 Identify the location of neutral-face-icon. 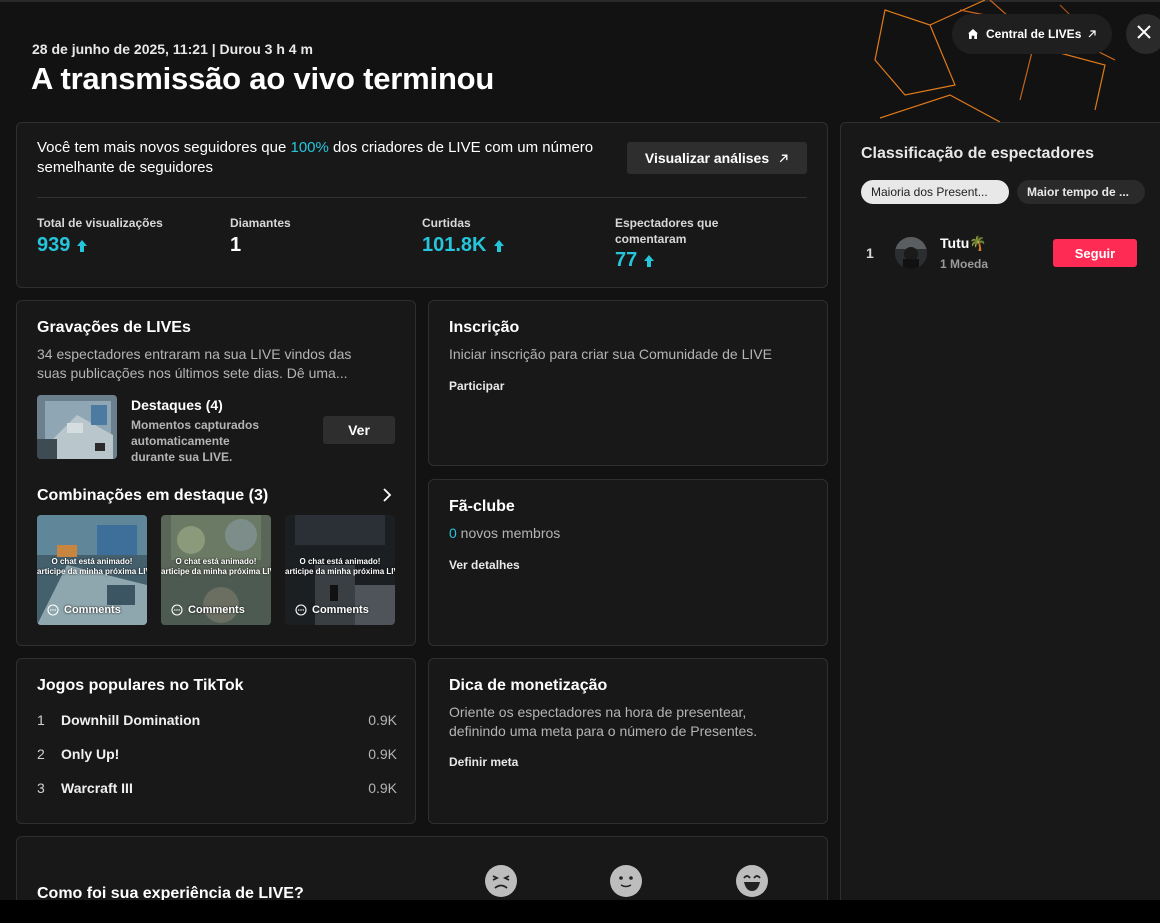
(626, 881).